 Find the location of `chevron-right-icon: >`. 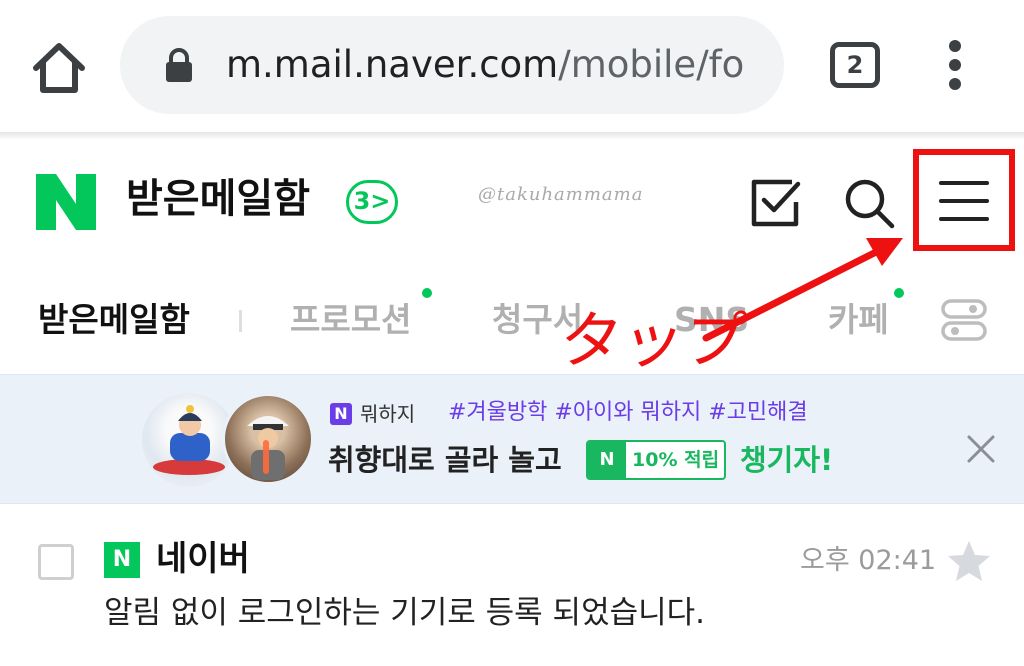

chevron-right-icon: > is located at coordinates (380, 201).